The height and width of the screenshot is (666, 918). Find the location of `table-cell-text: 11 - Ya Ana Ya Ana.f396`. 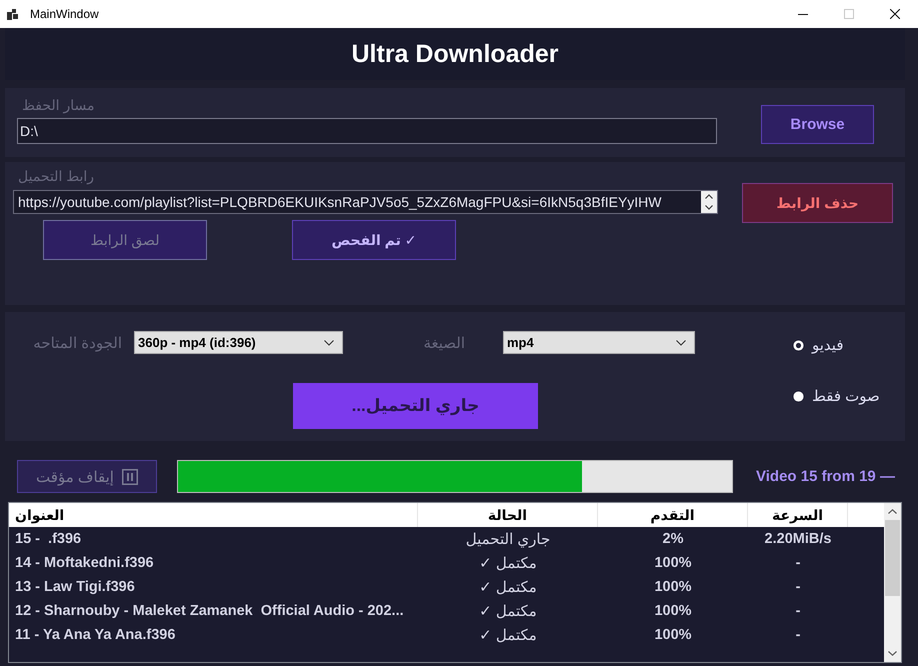

table-cell-text: 11 - Ya Ana Ya Ana.f396 is located at coordinates (95, 635).